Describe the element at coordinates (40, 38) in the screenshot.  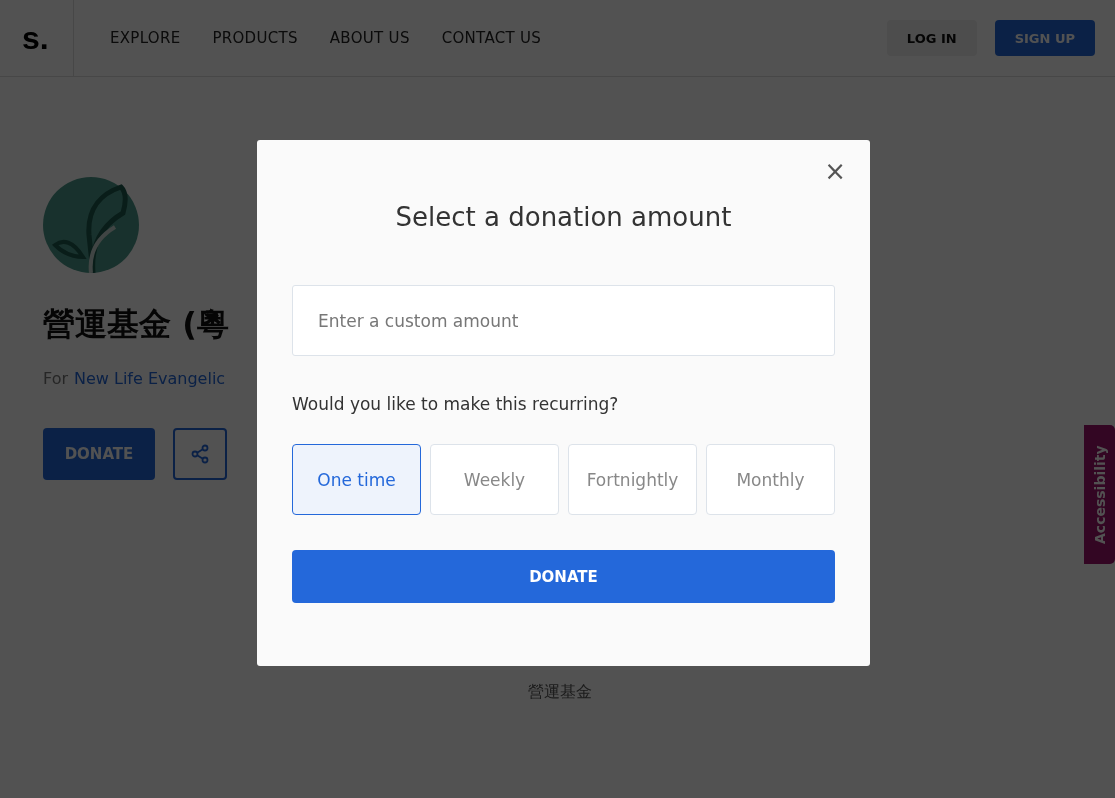
I see `logo: s.` at that location.